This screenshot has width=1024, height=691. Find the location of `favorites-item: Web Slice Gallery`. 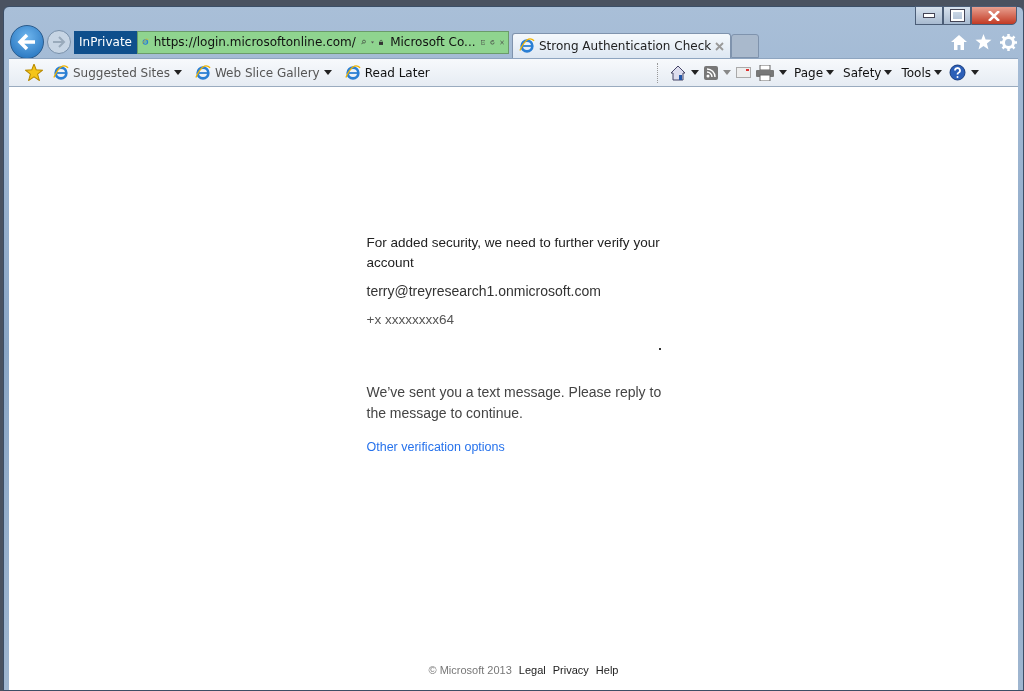

favorites-item: Web Slice Gallery is located at coordinates (263, 72).